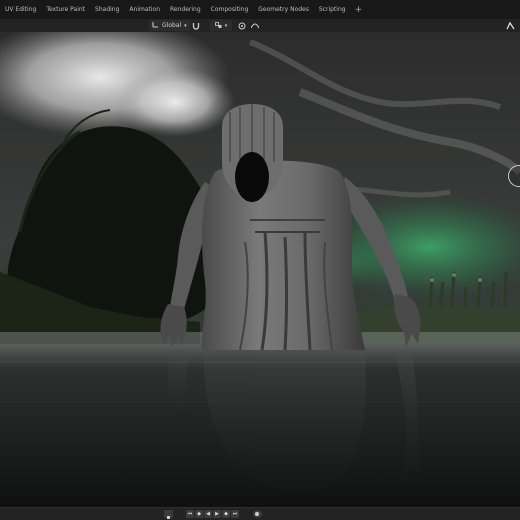 The height and width of the screenshot is (520, 520). Describe the element at coordinates (155, 25) in the screenshot. I see `orientation-icon` at that location.